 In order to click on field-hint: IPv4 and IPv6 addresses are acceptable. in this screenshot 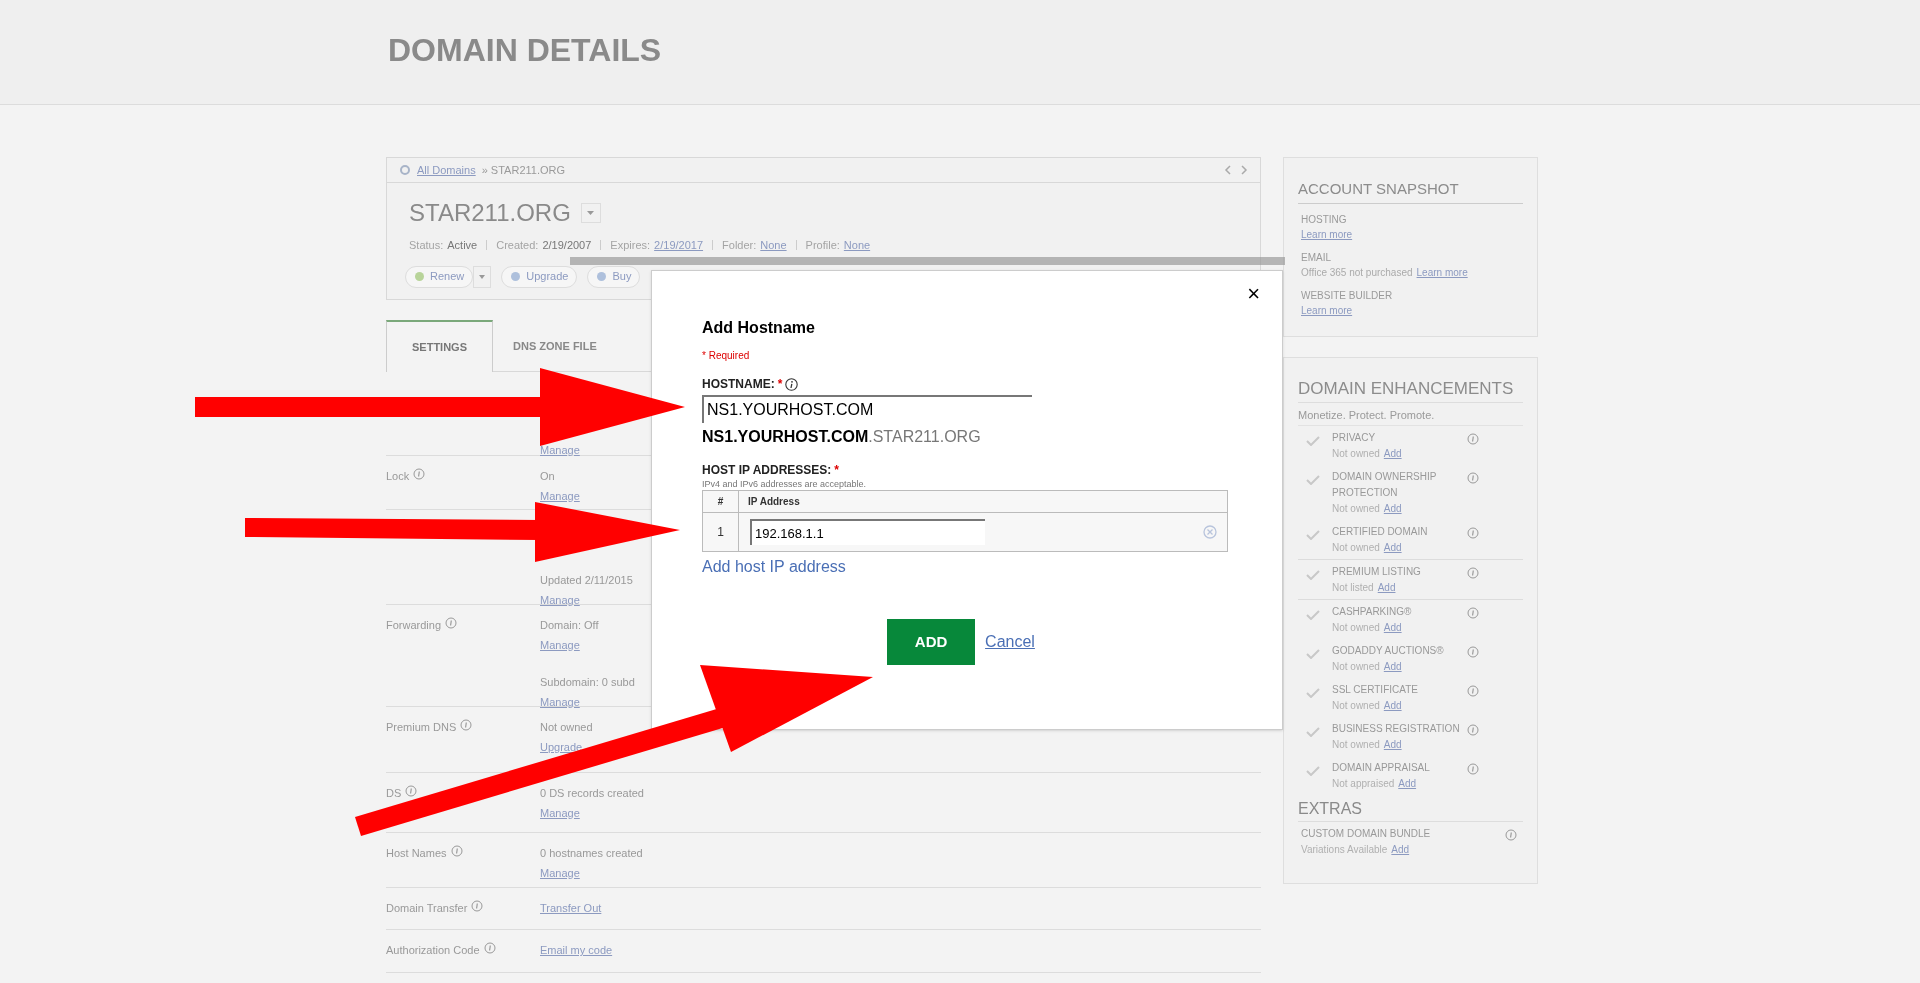, I will do `click(785, 485)`.